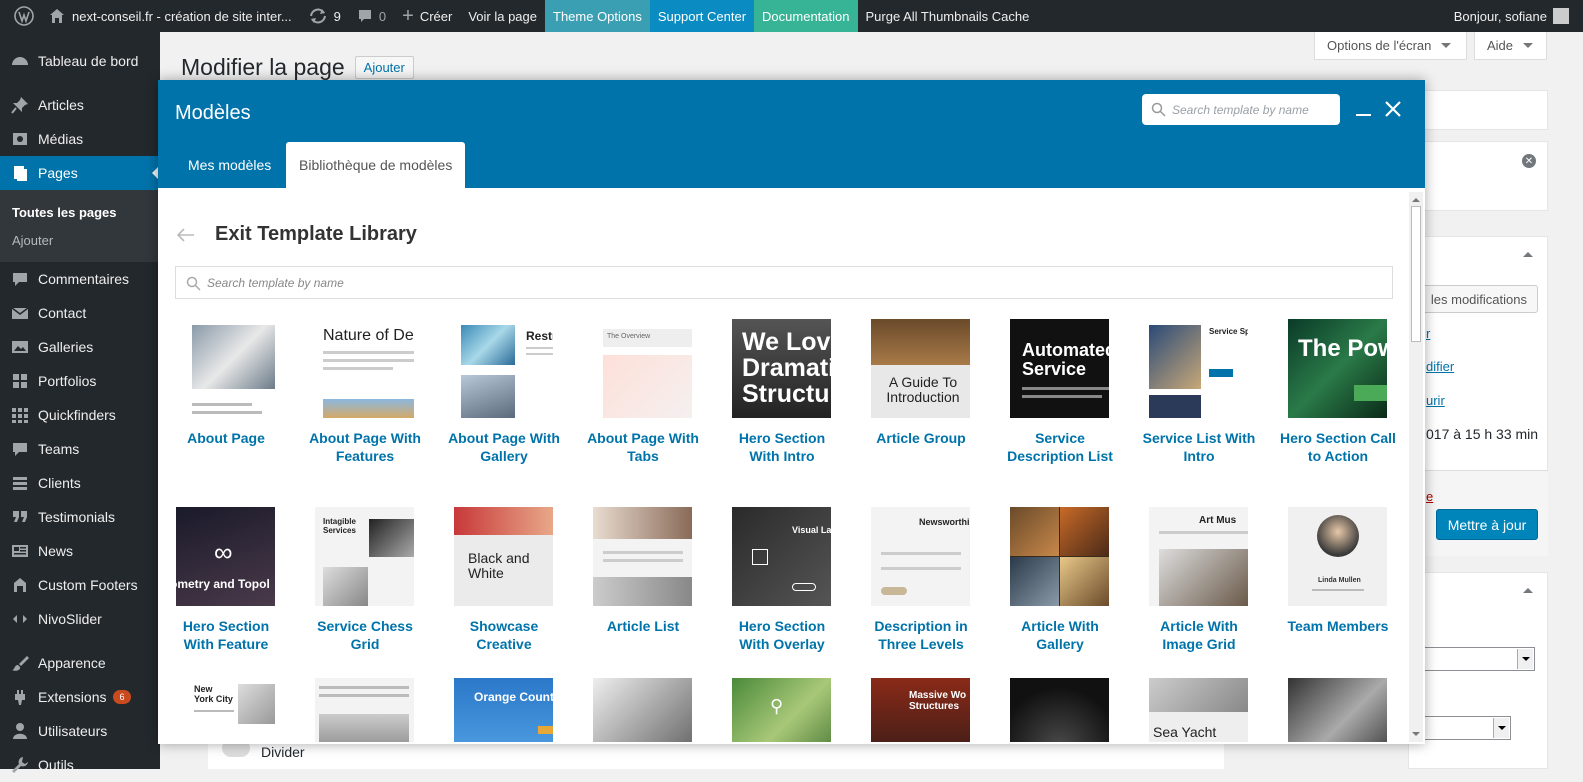 This screenshot has height=782, width=1583. Describe the element at coordinates (1416, 736) in the screenshot. I see `scroll-down-icon` at that location.